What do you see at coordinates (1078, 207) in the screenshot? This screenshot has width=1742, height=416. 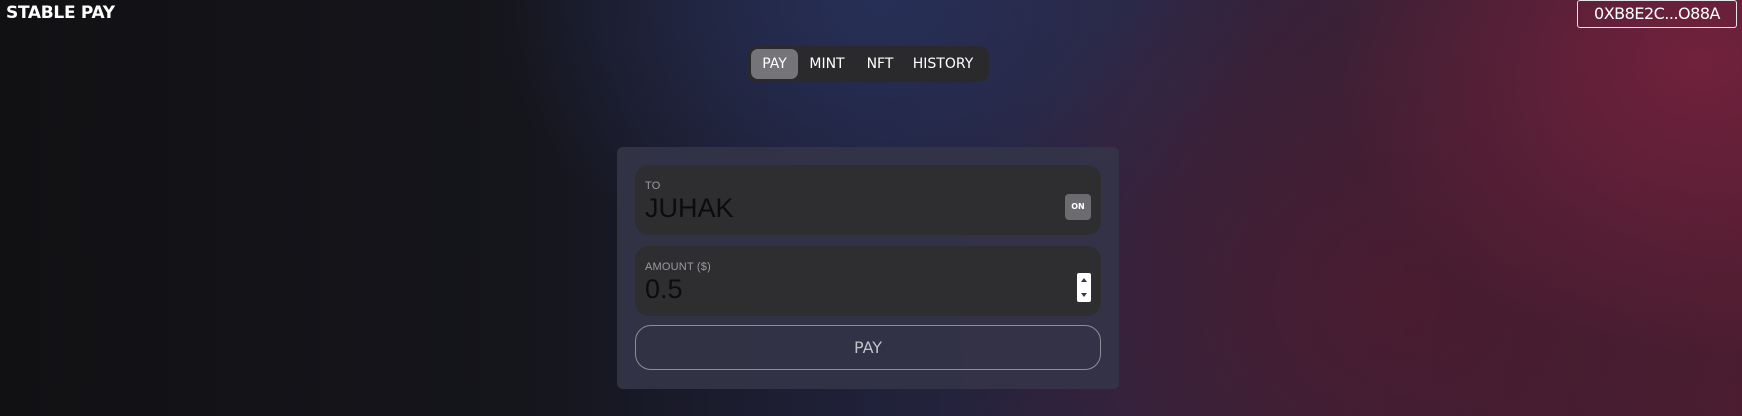 I see `on-toggle-button: ON` at bounding box center [1078, 207].